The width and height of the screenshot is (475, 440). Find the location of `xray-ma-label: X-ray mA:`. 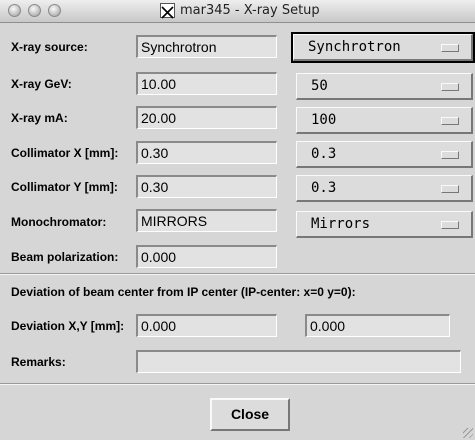

xray-ma-label: X-ray mA: is located at coordinates (39, 118).